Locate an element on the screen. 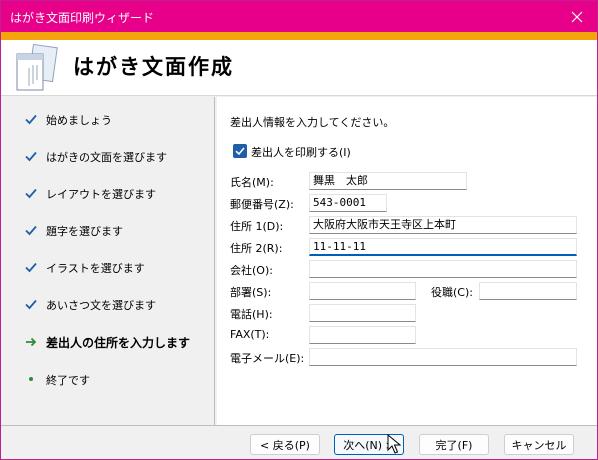 This screenshot has height=460, width=598. department-field is located at coordinates (362, 291).